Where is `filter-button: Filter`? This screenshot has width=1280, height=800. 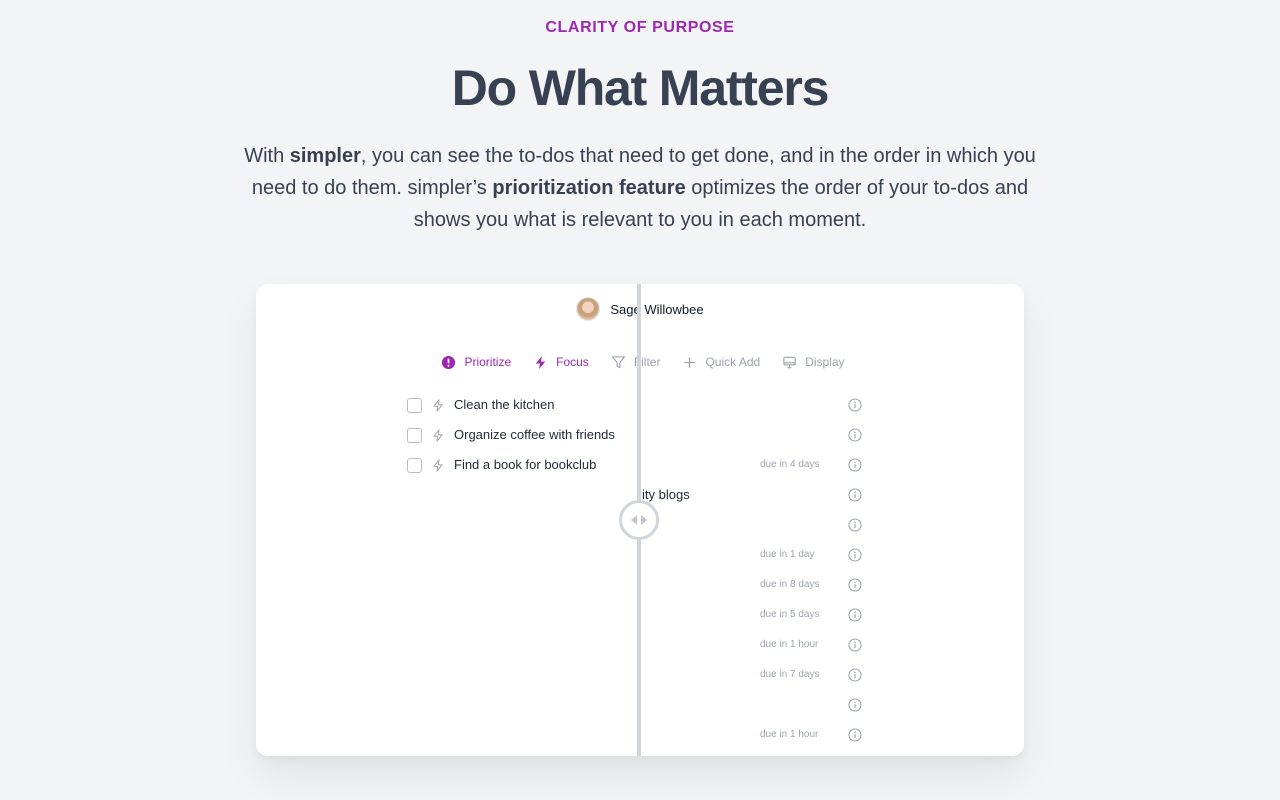 filter-button: Filter is located at coordinates (635, 362).